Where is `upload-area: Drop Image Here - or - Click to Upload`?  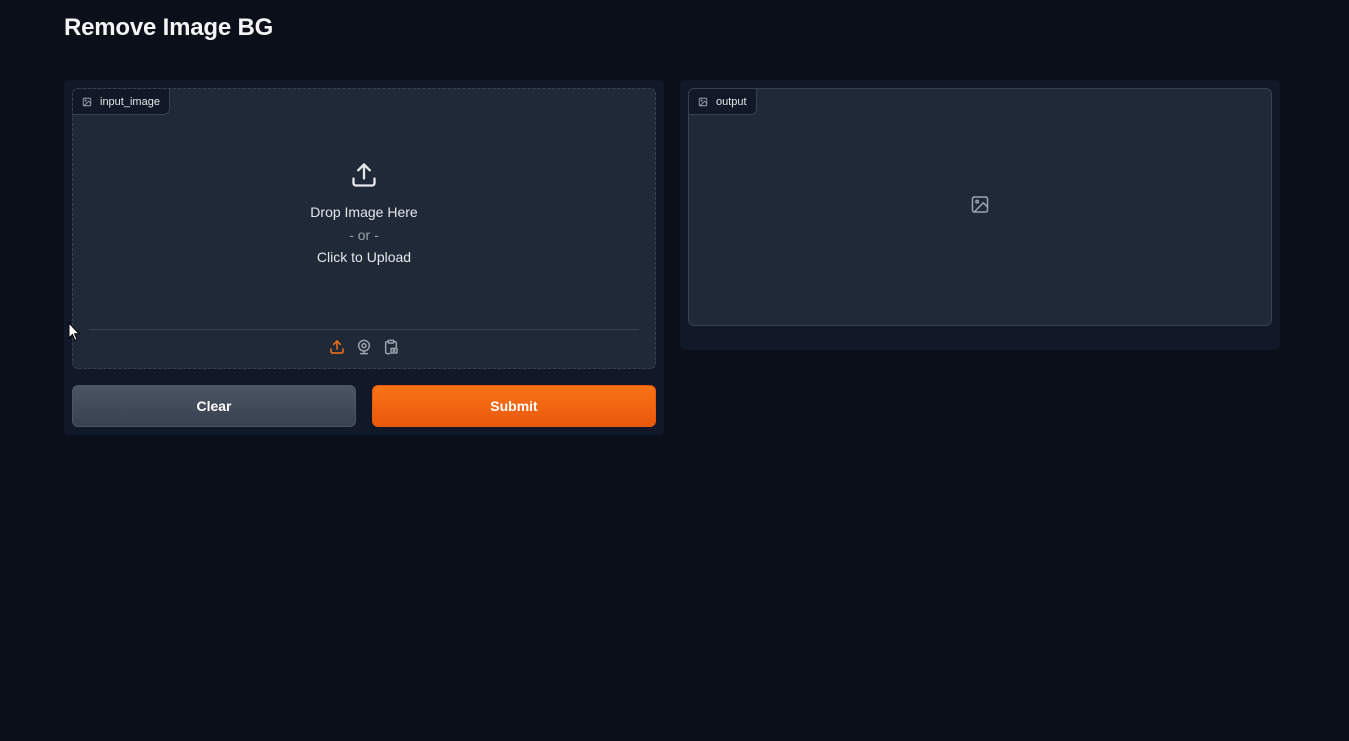
upload-area: Drop Image Here - or - Click to Upload is located at coordinates (364, 209).